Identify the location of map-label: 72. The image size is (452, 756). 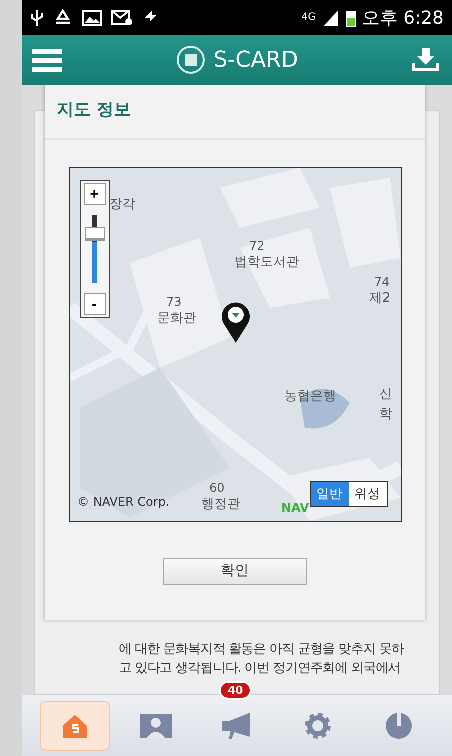
(257, 246).